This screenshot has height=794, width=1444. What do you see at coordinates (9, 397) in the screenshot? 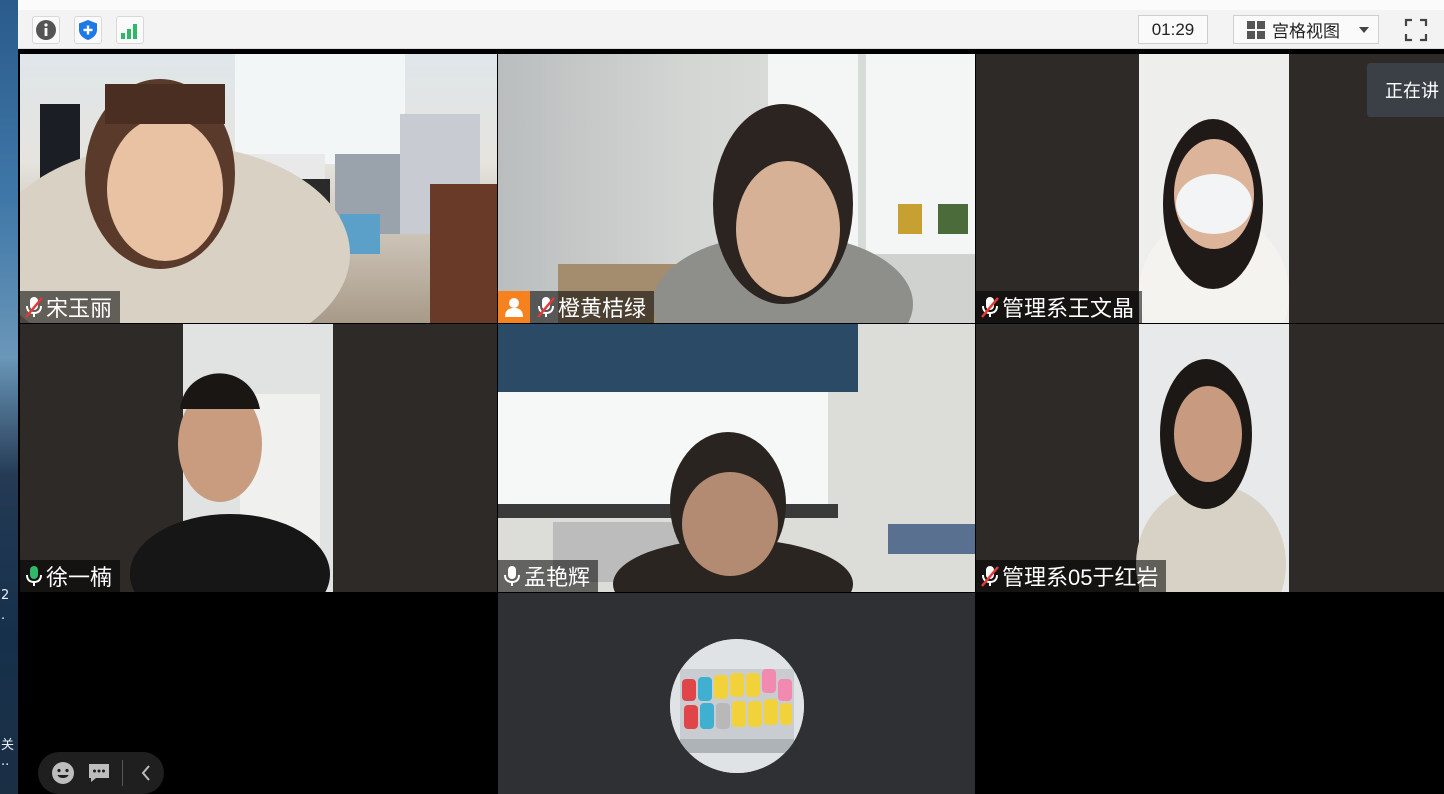
I see `desktop-background-strip: 2 · 关 ··` at bounding box center [9, 397].